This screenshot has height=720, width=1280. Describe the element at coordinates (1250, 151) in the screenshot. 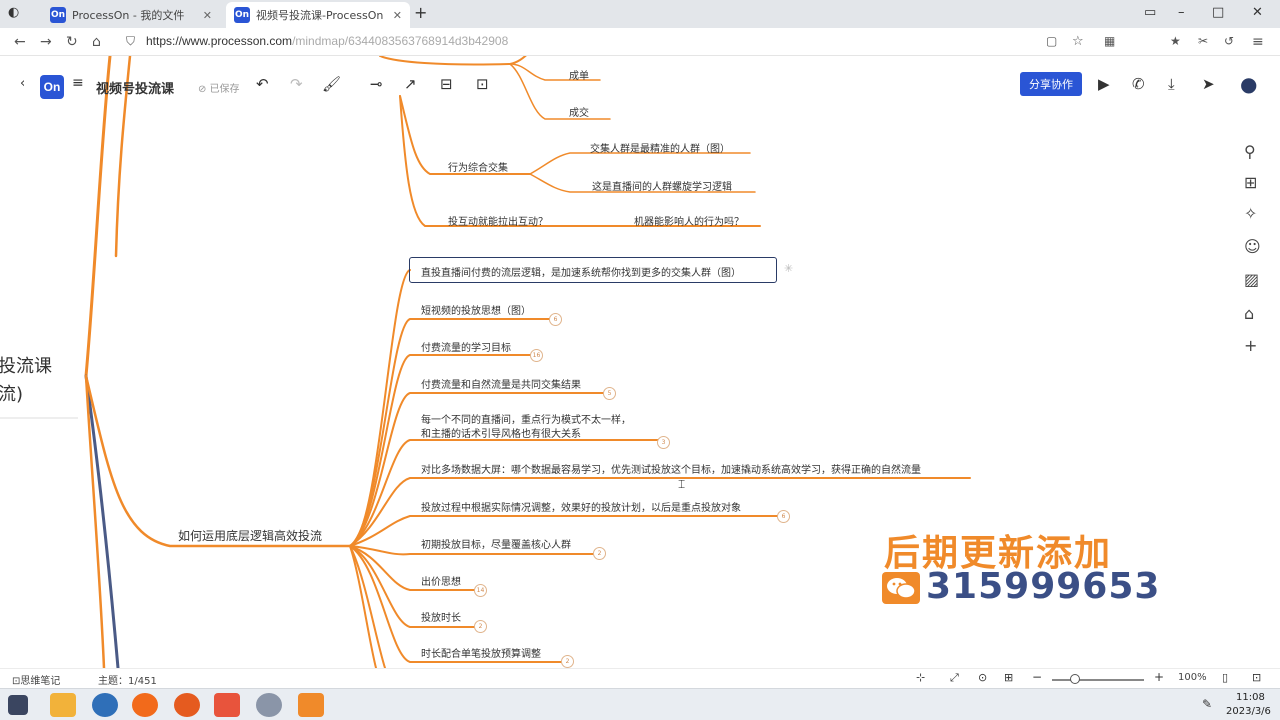

I see `style-icon: ⚲` at that location.